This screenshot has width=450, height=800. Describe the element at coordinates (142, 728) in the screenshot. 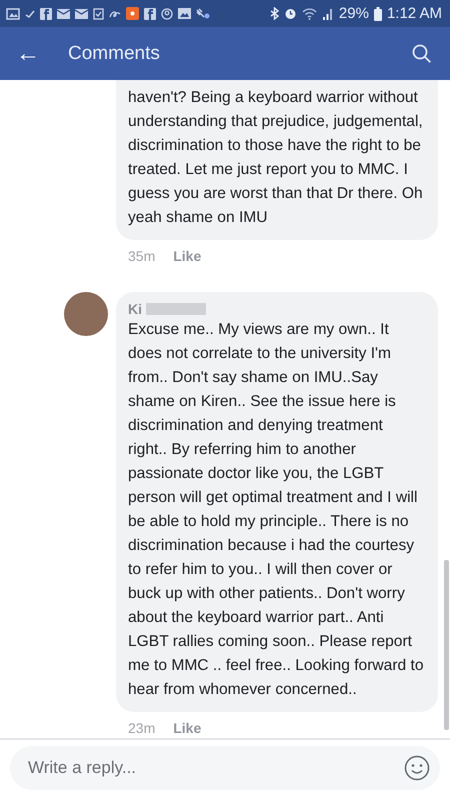

I see `comment-time: 23m` at that location.